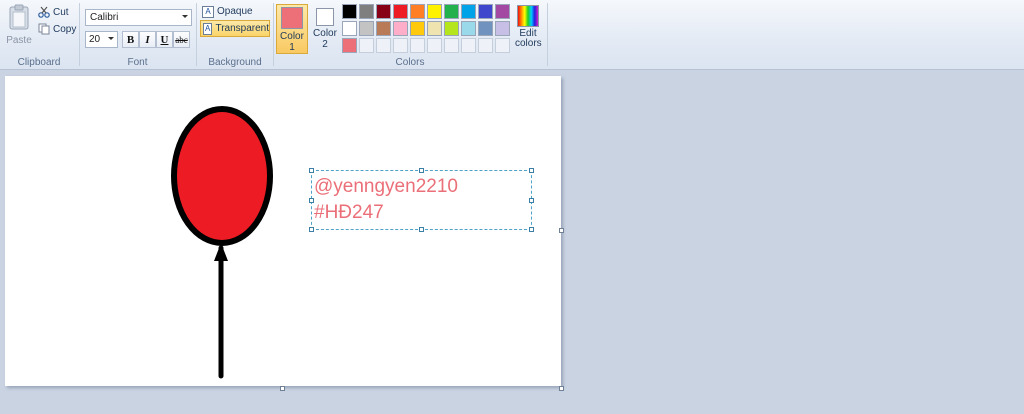 The width and height of the screenshot is (1024, 414). Describe the element at coordinates (325, 17) in the screenshot. I see `color2-swatch` at that location.